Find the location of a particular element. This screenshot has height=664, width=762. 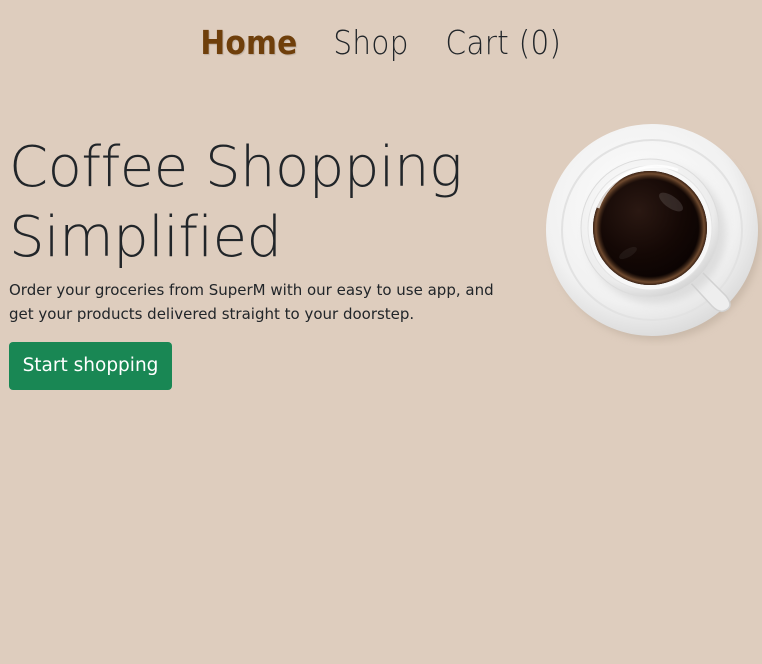

nav-link-home: Home is located at coordinates (248, 42).